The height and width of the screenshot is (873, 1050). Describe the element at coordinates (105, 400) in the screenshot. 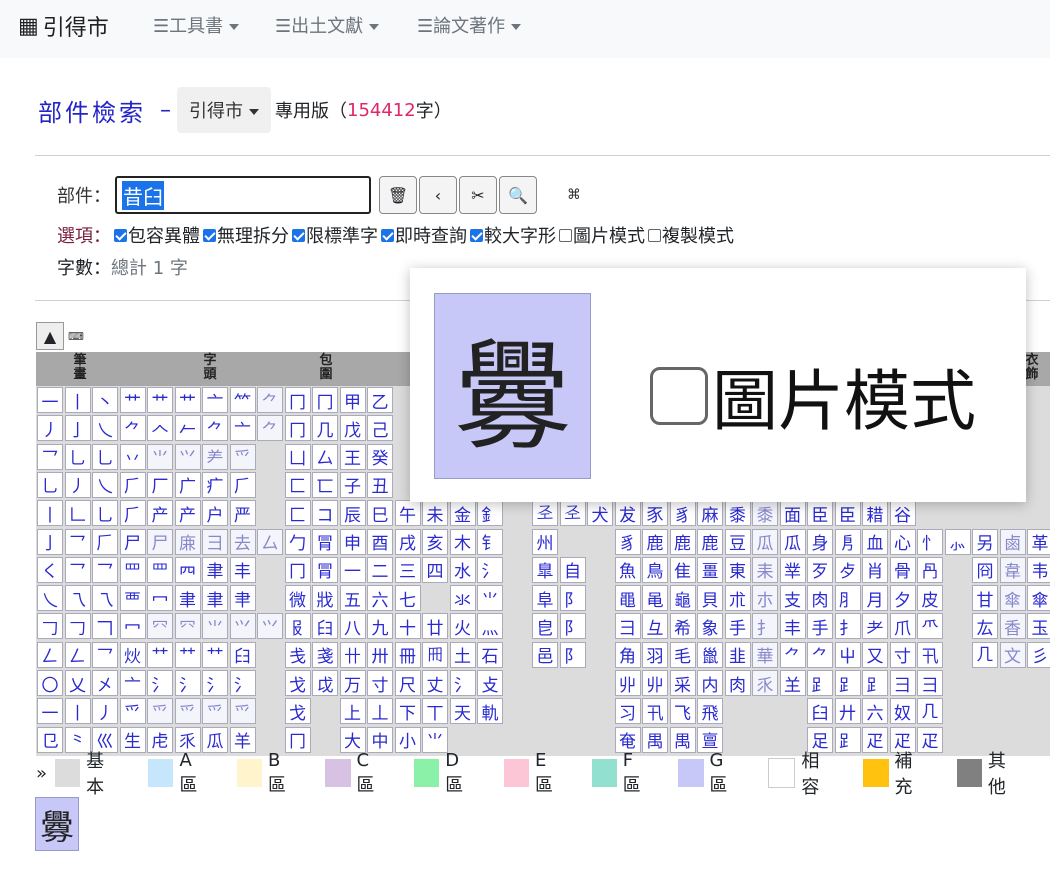

I see `component-key: 丶` at that location.